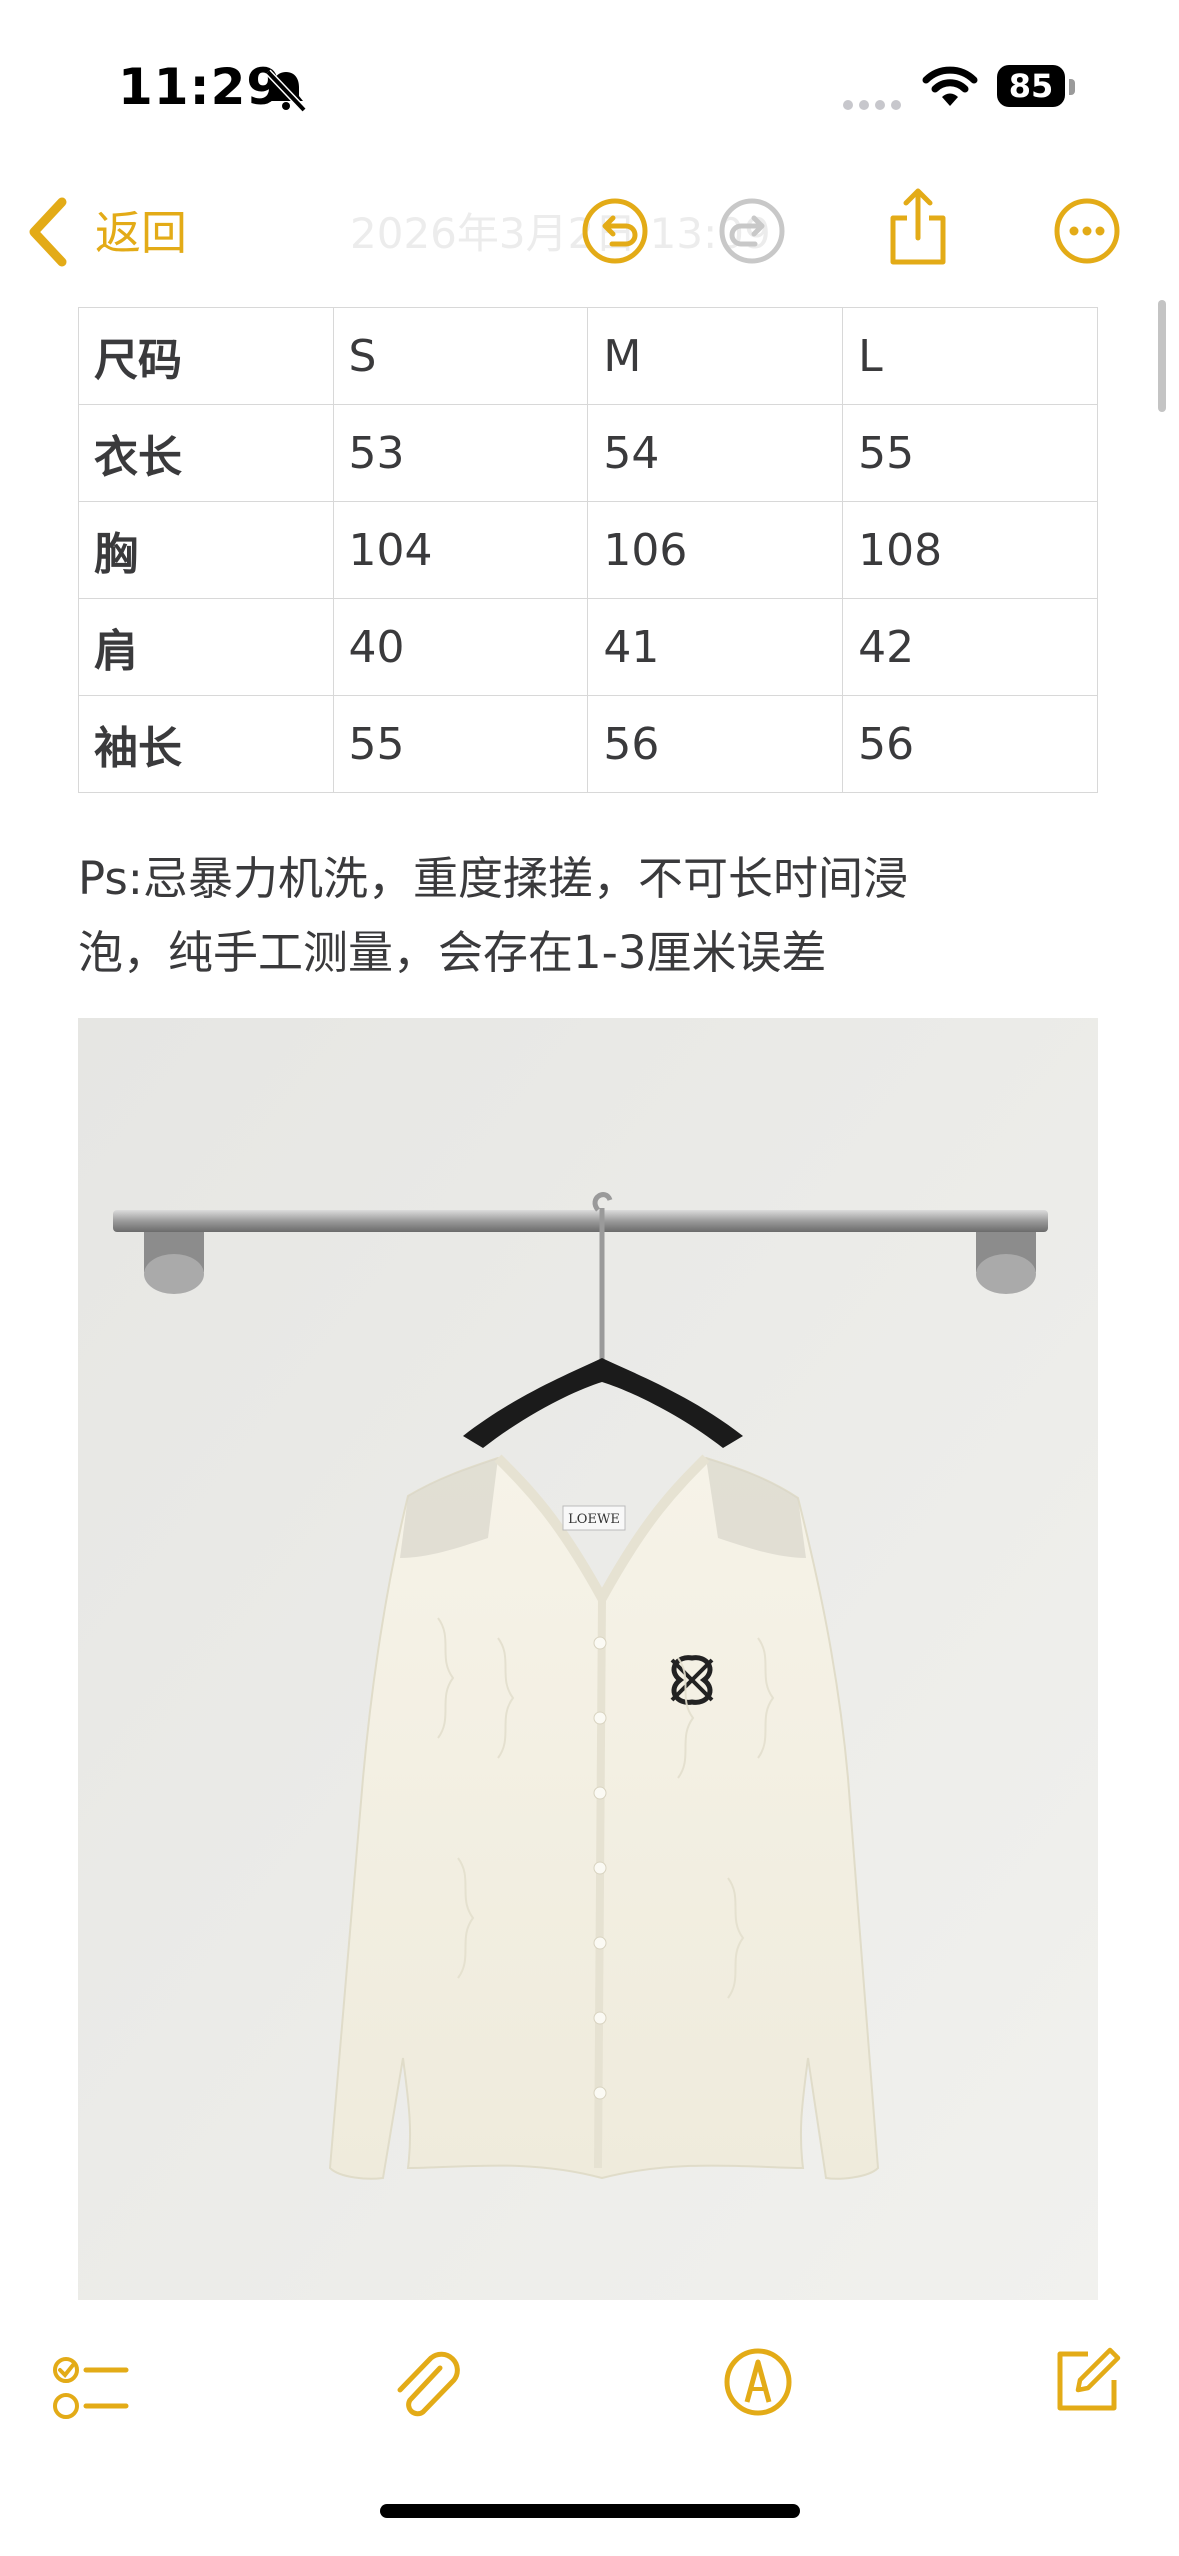 The height and width of the screenshot is (2556, 1179). Describe the element at coordinates (48, 232) in the screenshot. I see `chevron-left-icon` at that location.